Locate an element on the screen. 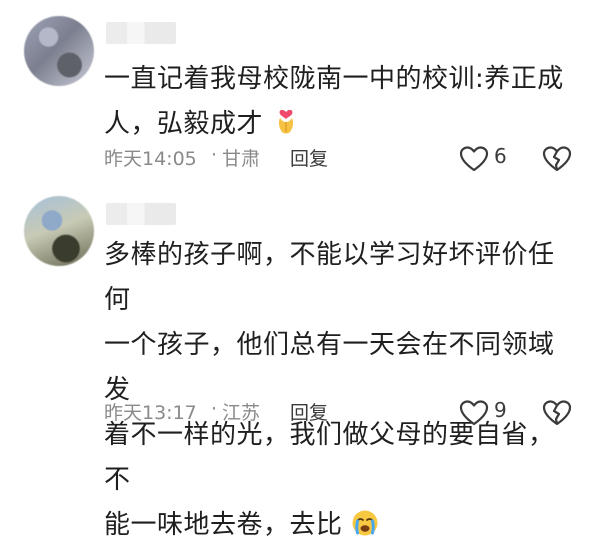 This screenshot has height=548, width=600. comment-line: 着不一样的光，我们做父母的要自省，不 is located at coordinates (329, 457).